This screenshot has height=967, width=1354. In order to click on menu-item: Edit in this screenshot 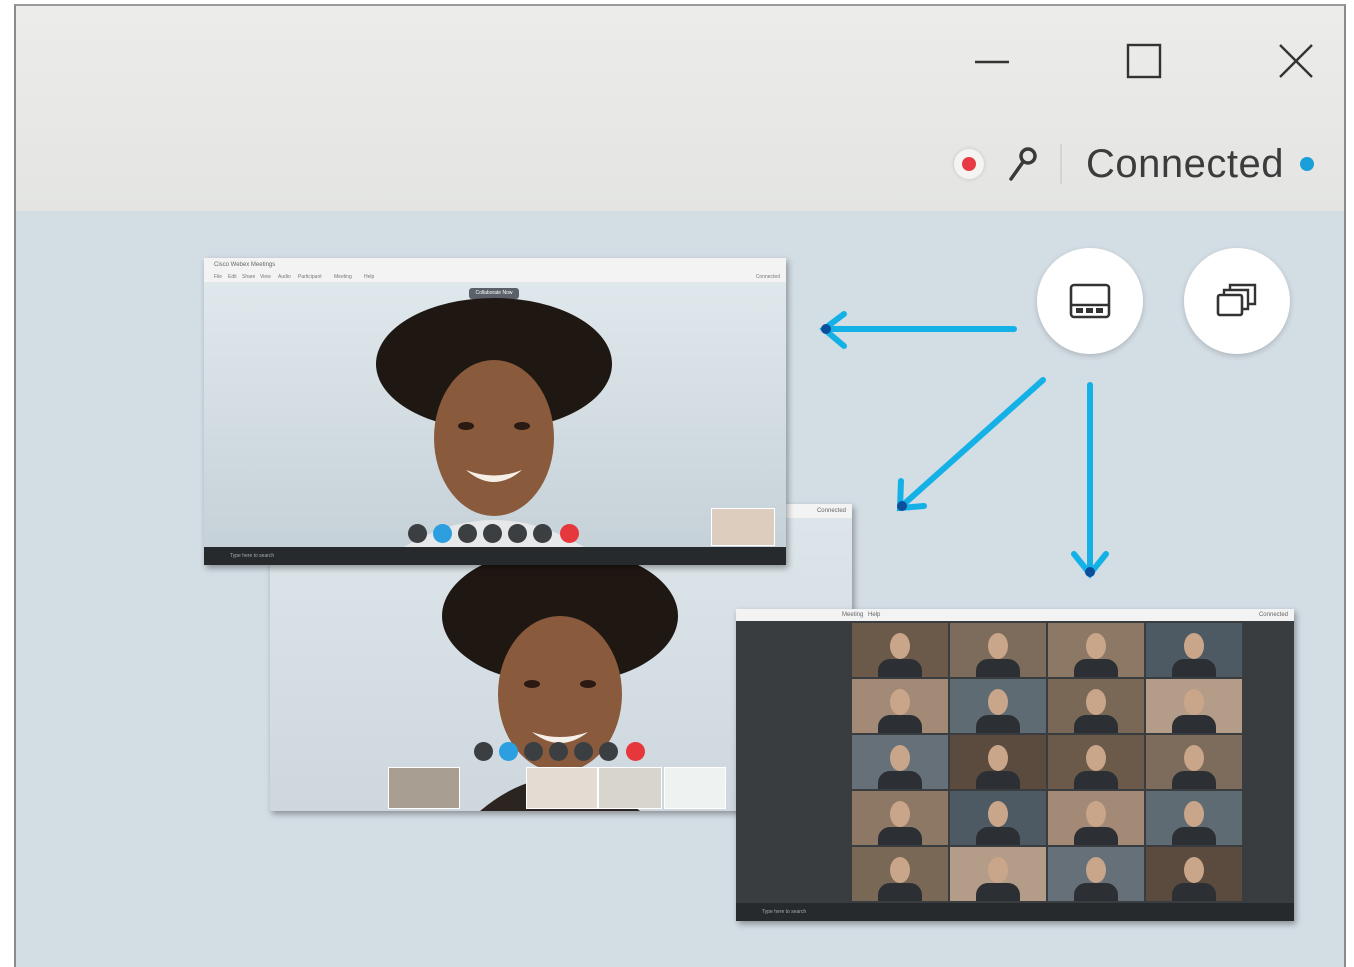, I will do `click(232, 277)`.